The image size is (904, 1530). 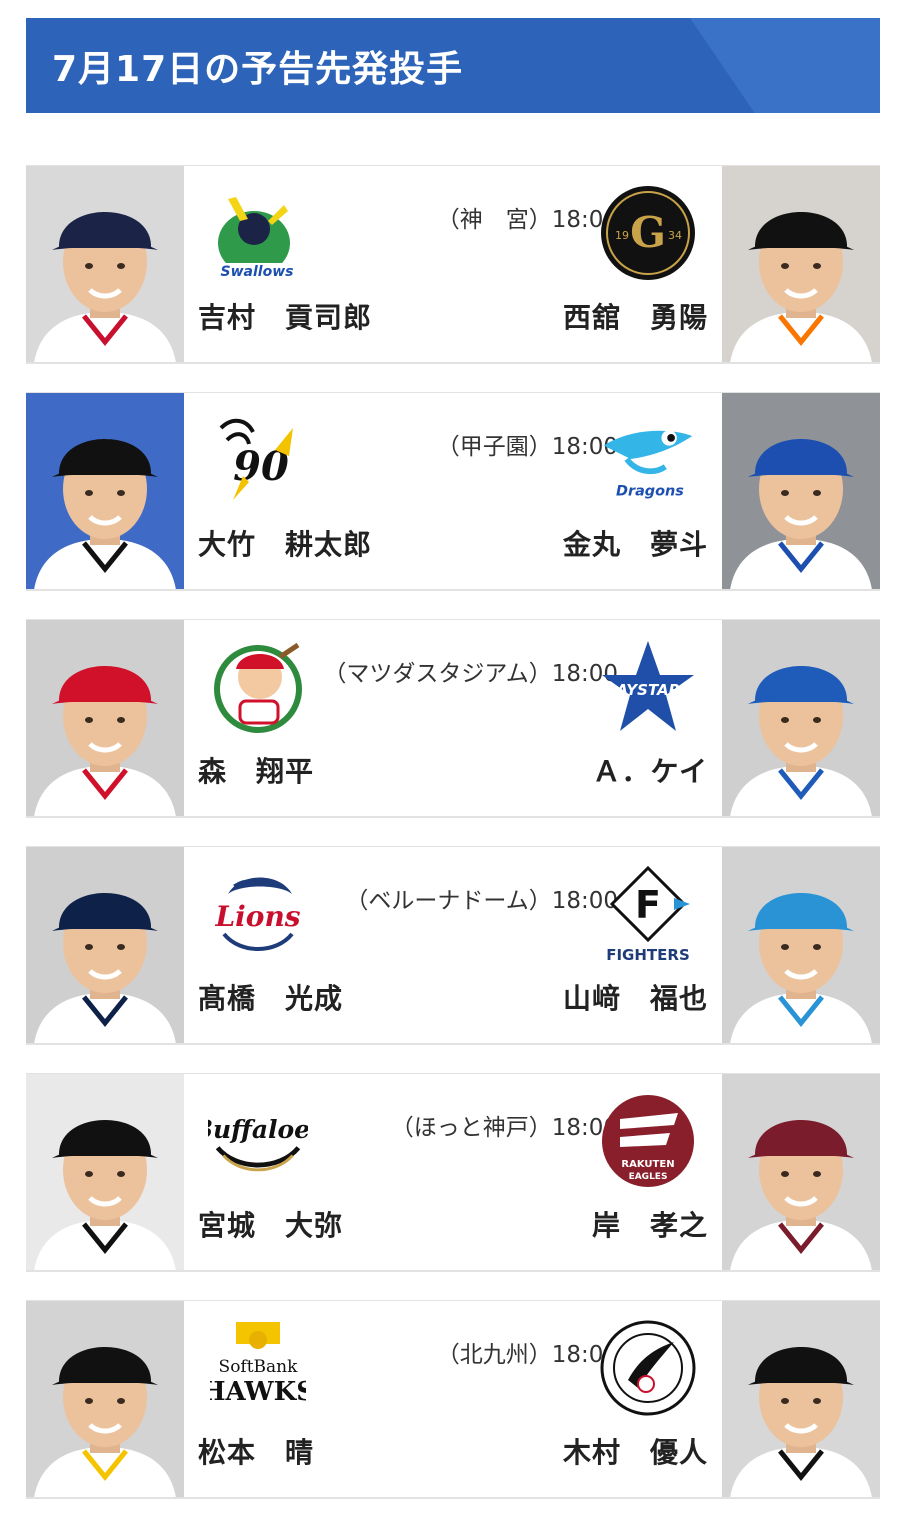 What do you see at coordinates (453, 718) in the screenshot?
I see `game-card: （マツダスタジアム）18:00 BAYSTARS 森 翔平 Ａ．ケイ` at bounding box center [453, 718].